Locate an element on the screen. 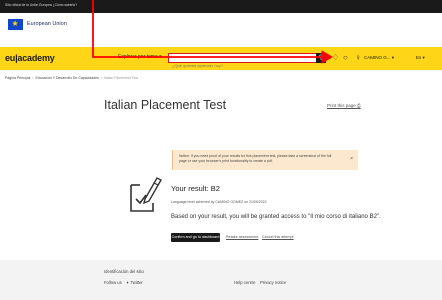 The height and width of the screenshot is (300, 442). explore-by-topic-menu: Explorar por tema ▾ is located at coordinates (140, 57).